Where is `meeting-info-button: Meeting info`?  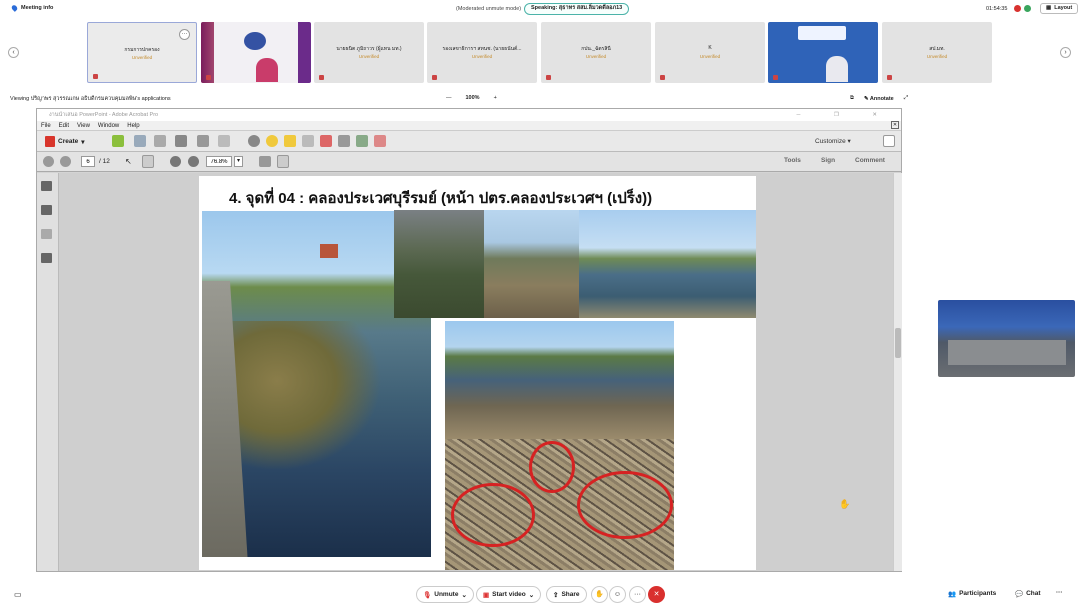
meeting-info-button: Meeting info is located at coordinates (31, 8).